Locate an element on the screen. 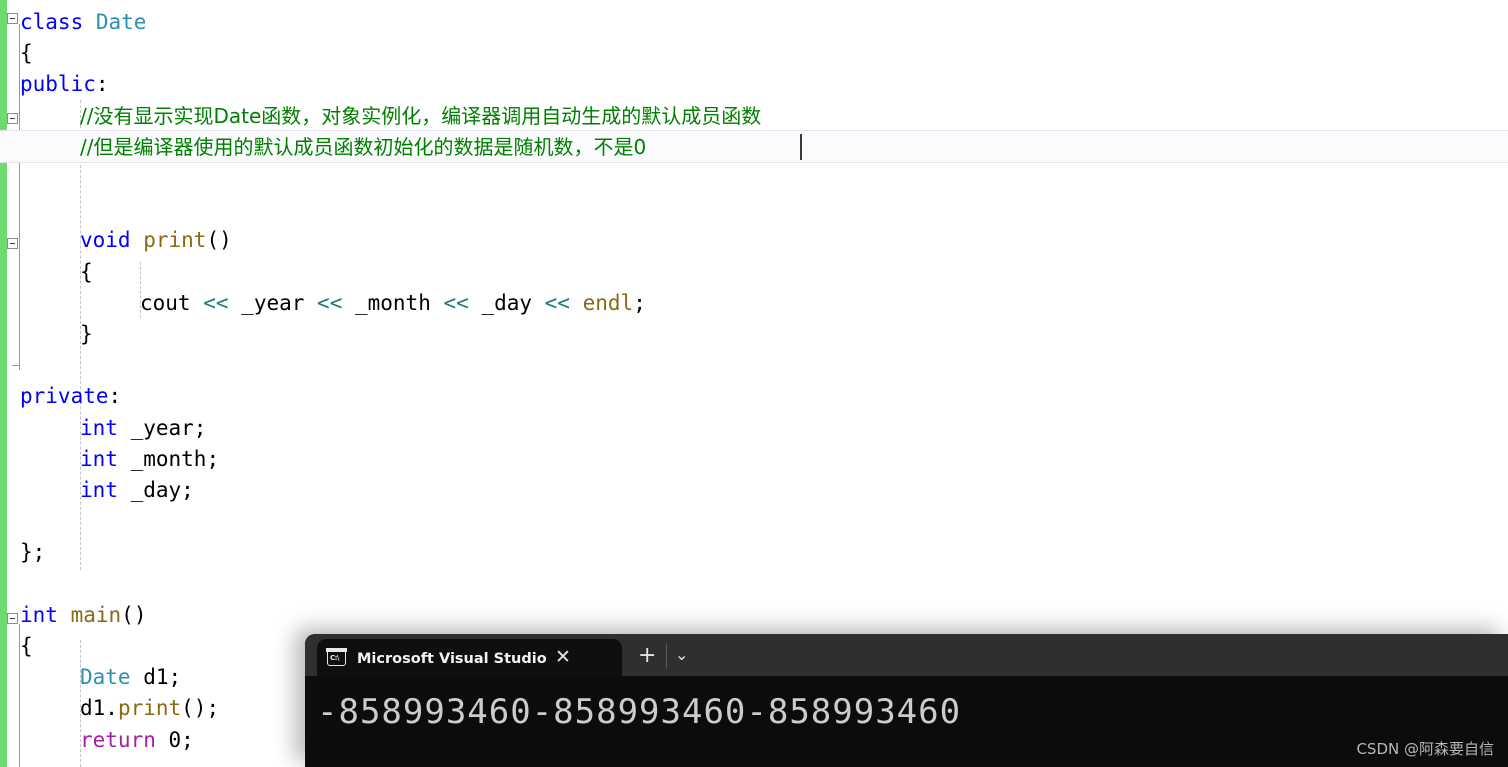  terminal-icon-text: C:\ is located at coordinates (335, 658).